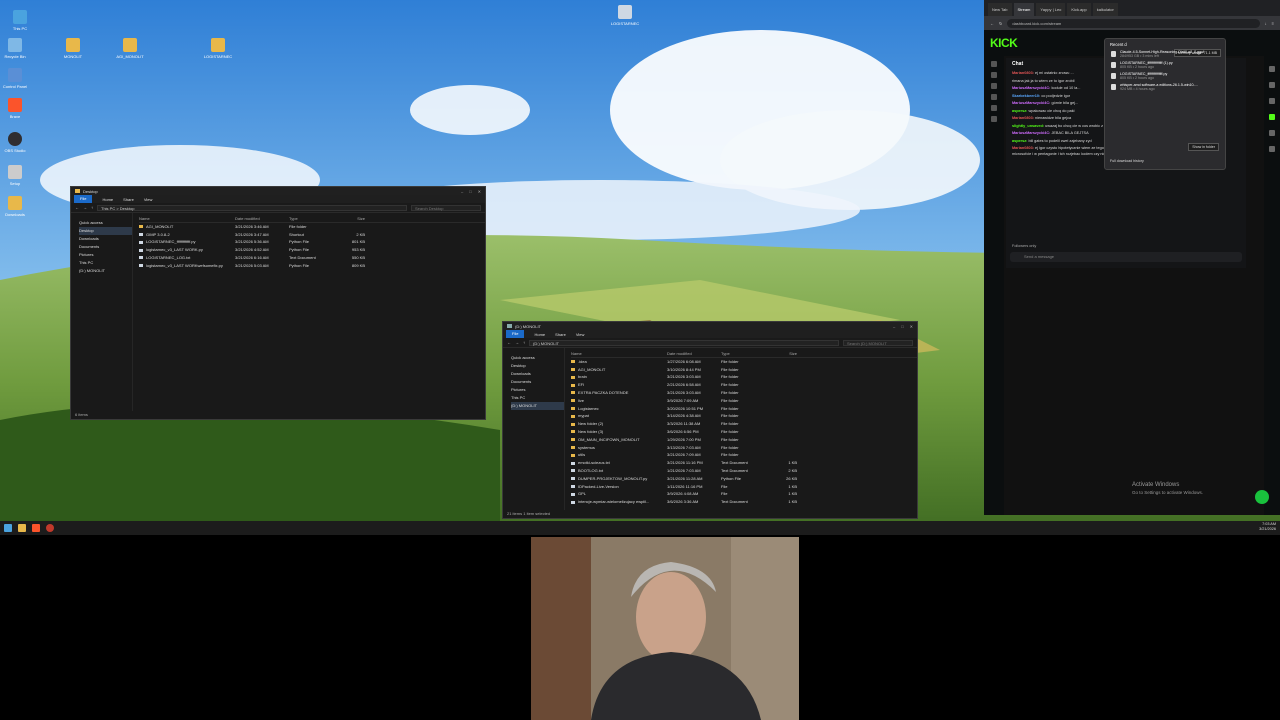  Describe the element at coordinates (994, 119) in the screenshot. I see `moderation-icon` at that location.